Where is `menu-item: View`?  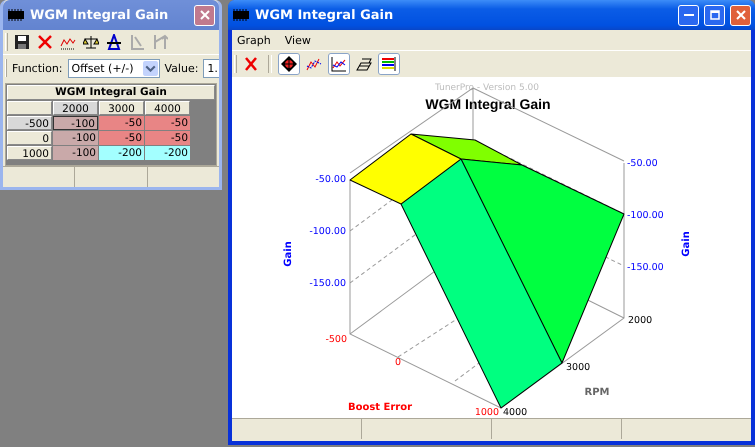 menu-item: View is located at coordinates (297, 40).